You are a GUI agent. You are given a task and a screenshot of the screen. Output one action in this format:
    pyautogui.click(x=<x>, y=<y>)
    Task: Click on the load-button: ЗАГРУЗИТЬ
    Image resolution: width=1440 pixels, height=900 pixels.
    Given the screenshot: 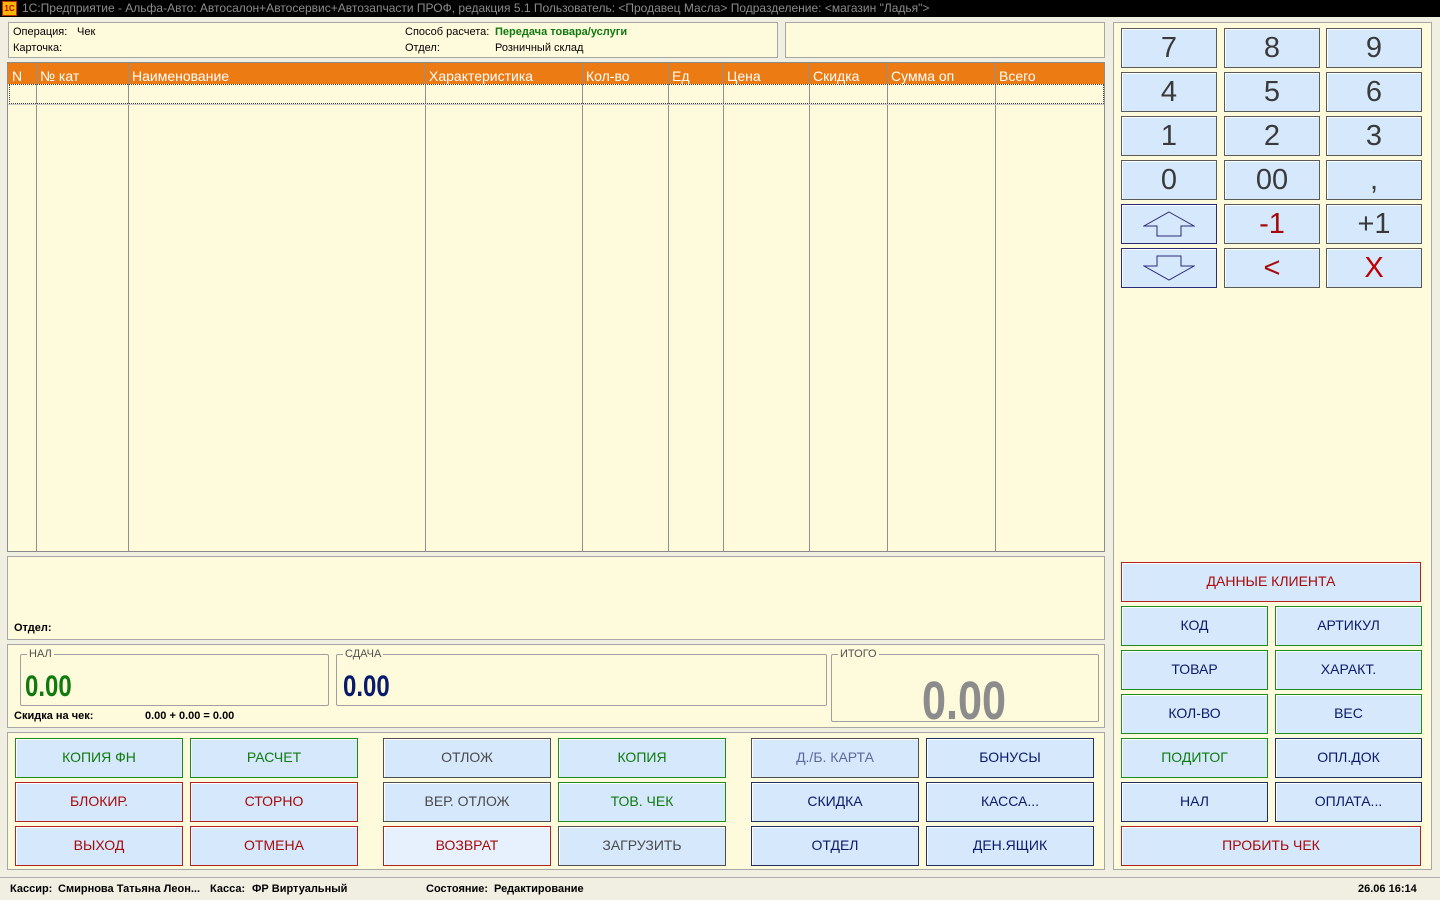 What is the action you would take?
    pyautogui.click(x=642, y=846)
    